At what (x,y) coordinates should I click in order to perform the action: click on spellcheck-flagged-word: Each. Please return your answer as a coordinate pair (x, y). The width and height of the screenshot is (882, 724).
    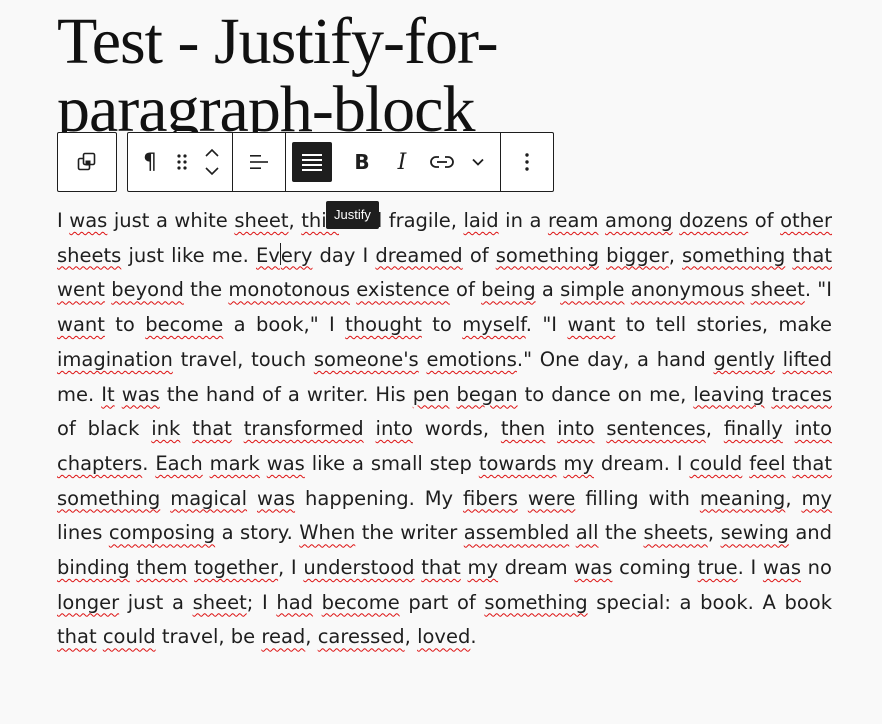
    Looking at the image, I should click on (178, 463).